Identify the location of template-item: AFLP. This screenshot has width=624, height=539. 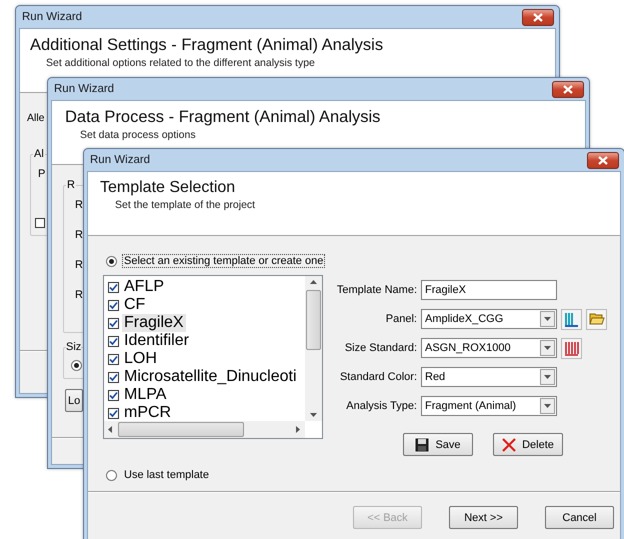
(206, 287).